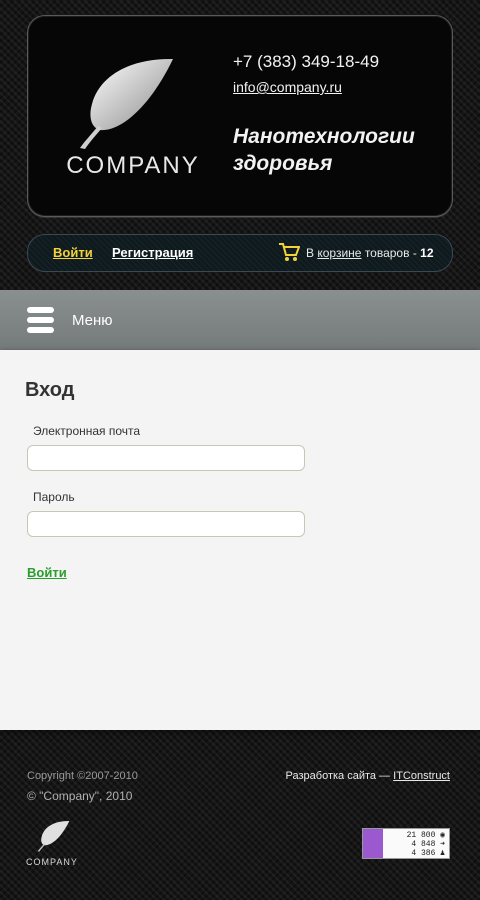 The width and height of the screenshot is (480, 900). I want to click on submit-login-link: Войти, so click(47, 572).